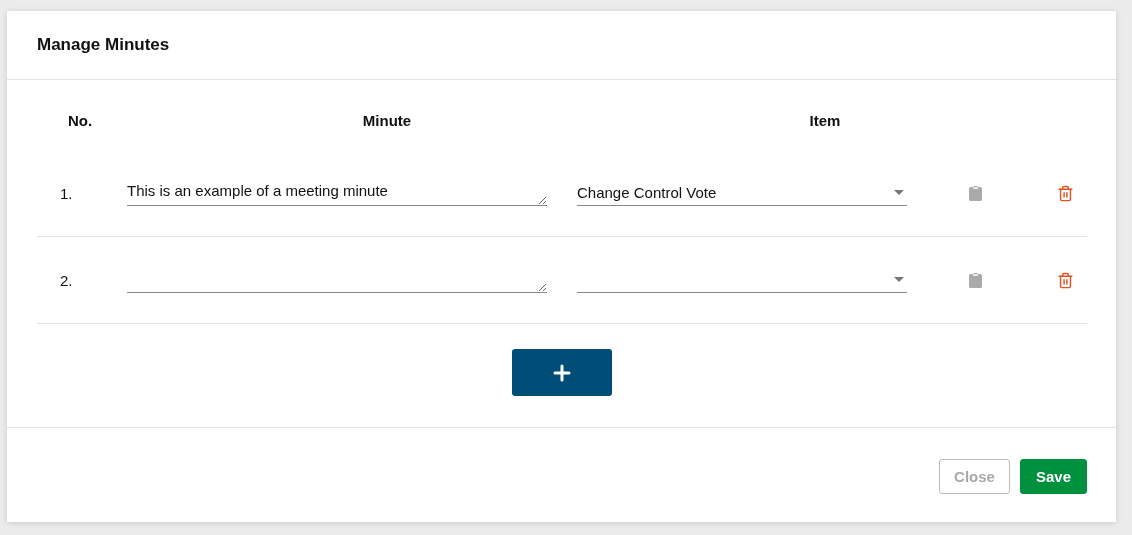  Describe the element at coordinates (66, 280) in the screenshot. I see `row-number: 2.` at that location.